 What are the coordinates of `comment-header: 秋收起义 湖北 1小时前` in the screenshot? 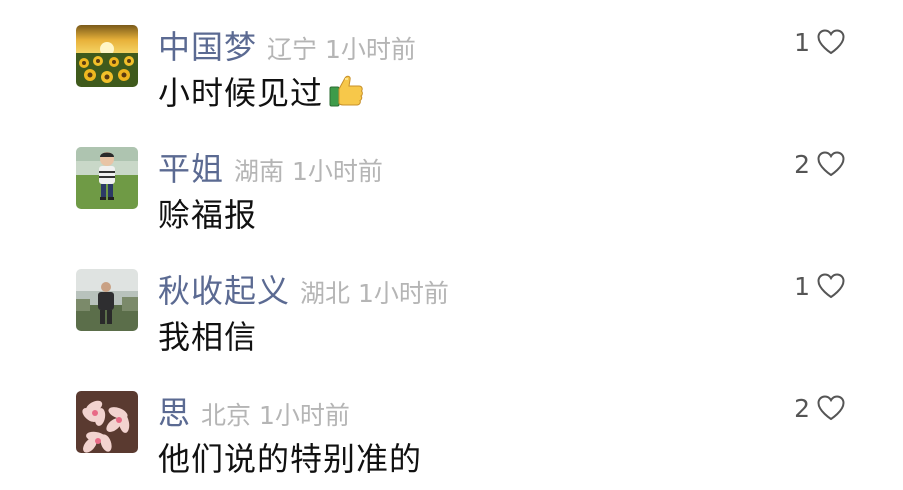 It's located at (303, 288).